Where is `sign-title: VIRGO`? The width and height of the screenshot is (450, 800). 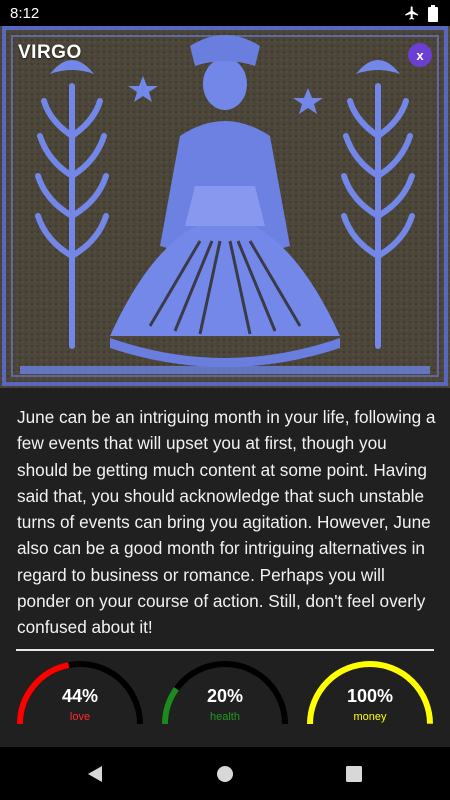
sign-title: VIRGO is located at coordinates (50, 52).